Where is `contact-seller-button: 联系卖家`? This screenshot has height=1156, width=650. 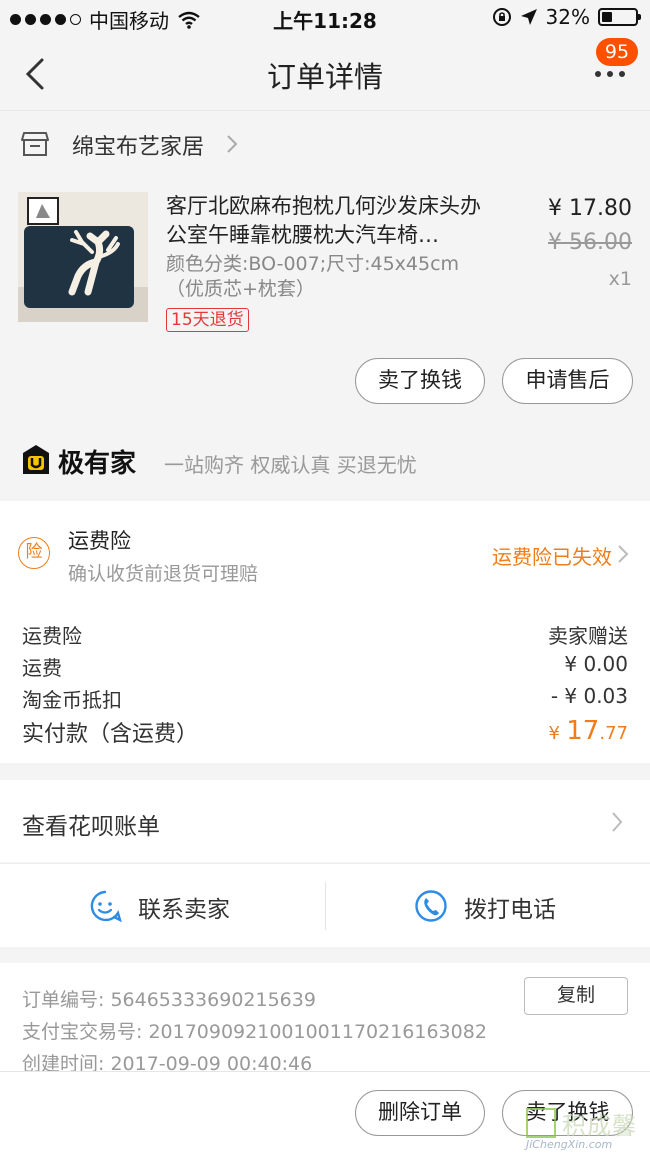 contact-seller-button: 联系卖家 is located at coordinates (162, 906).